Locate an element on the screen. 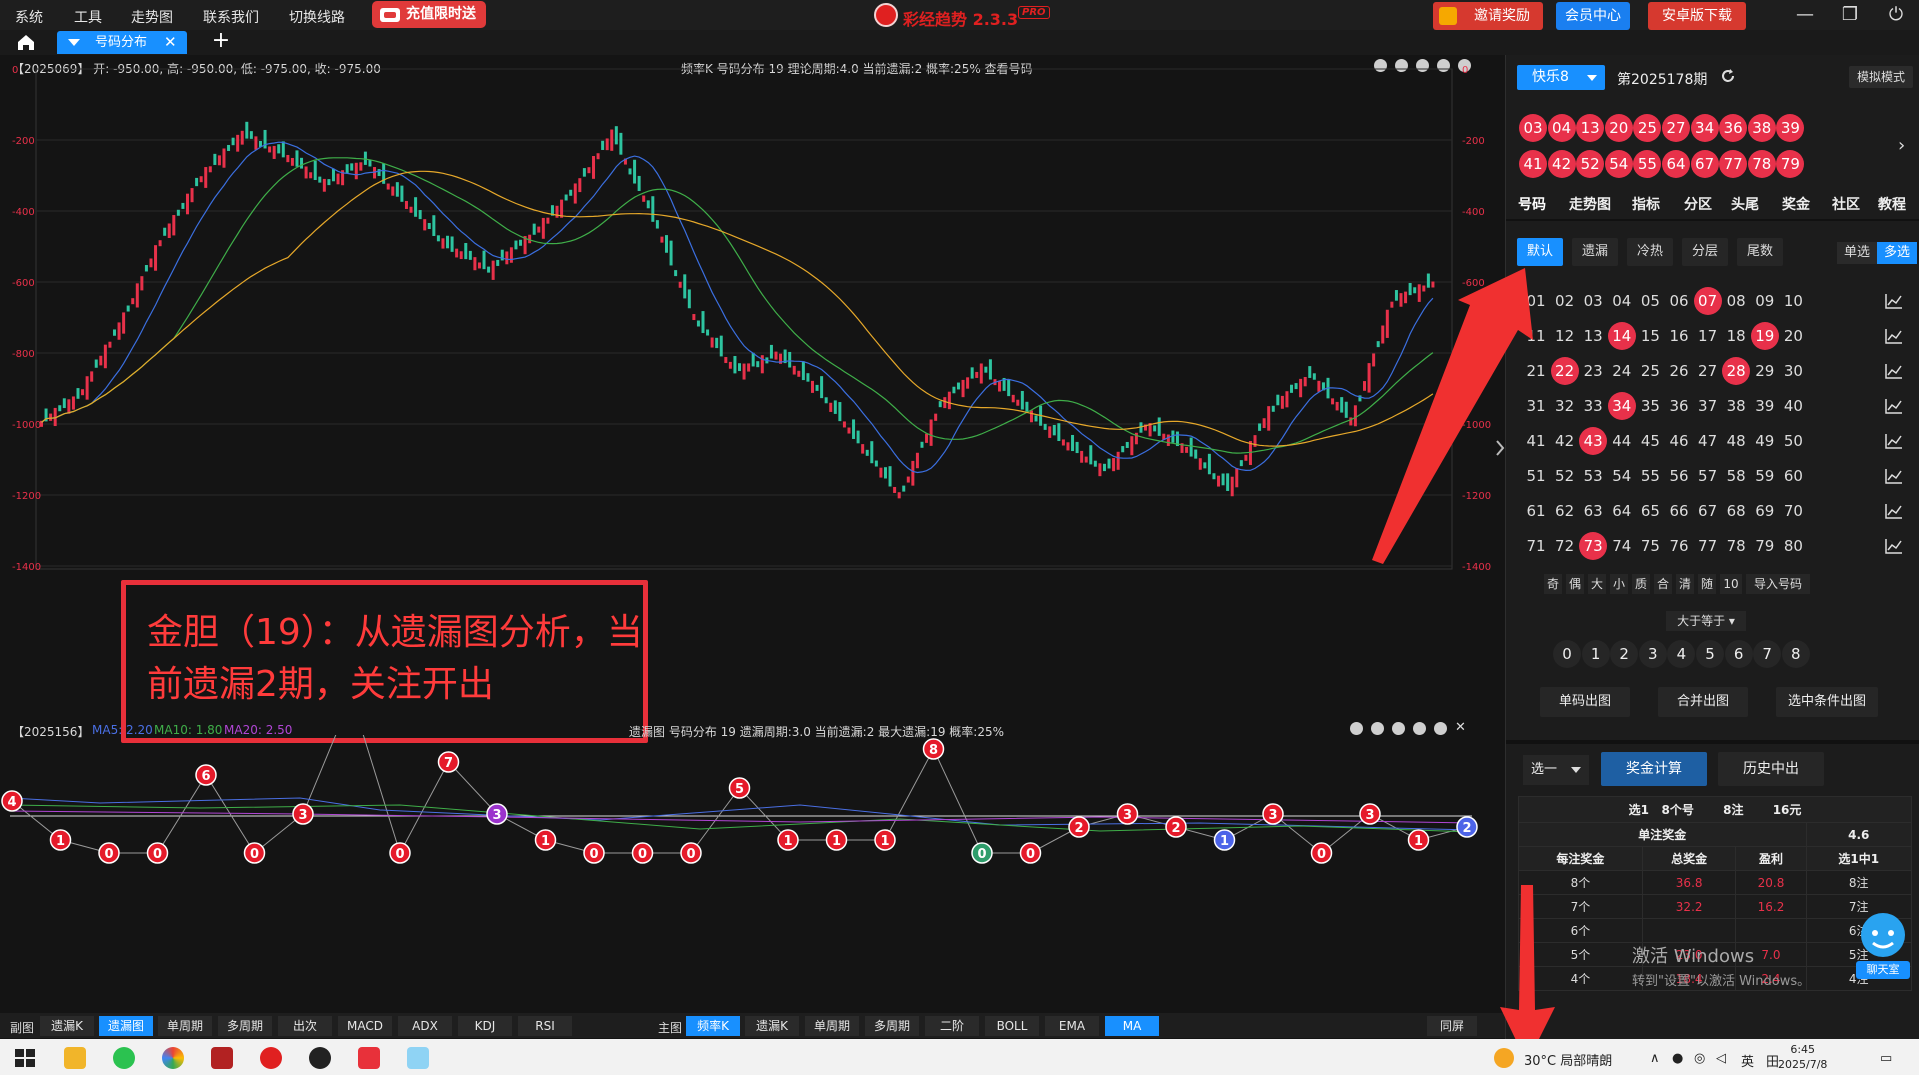 This screenshot has width=1919, height=1075. filter-chip: 小 is located at coordinates (1619, 584).